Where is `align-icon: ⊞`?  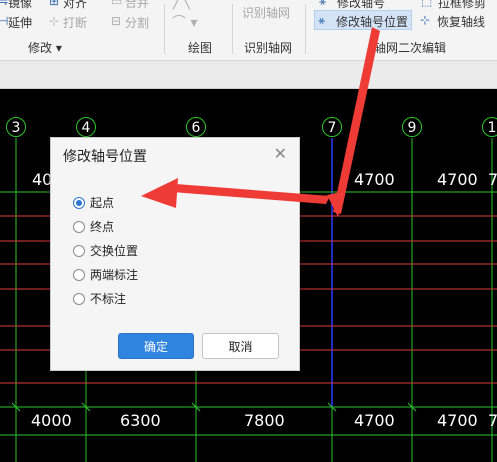 align-icon: ⊞ is located at coordinates (54, 4).